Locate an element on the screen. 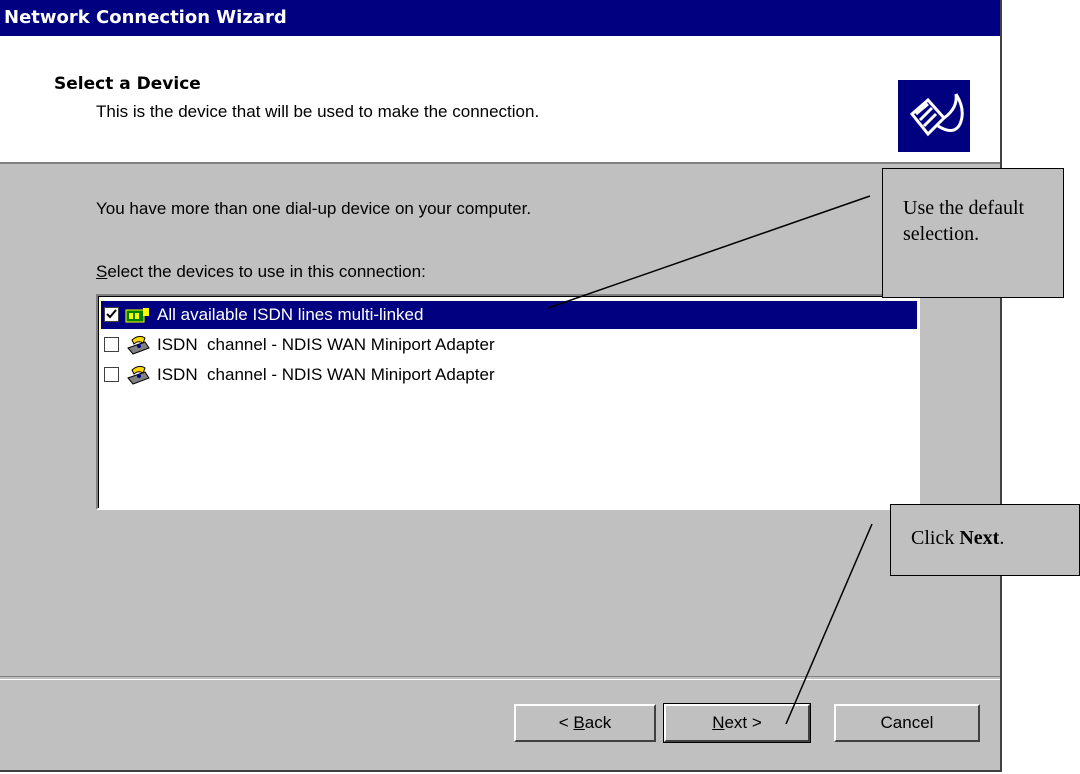 This screenshot has width=1080, height=774. page-title: Select a Device is located at coordinates (127, 84).